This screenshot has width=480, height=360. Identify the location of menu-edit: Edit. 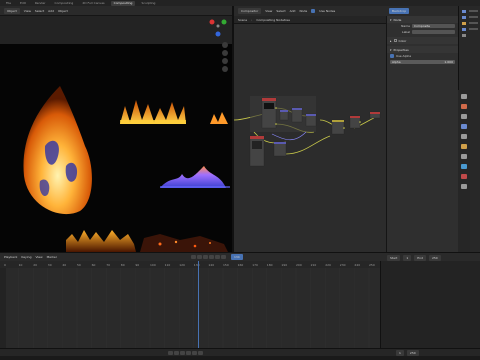
(23, 3).